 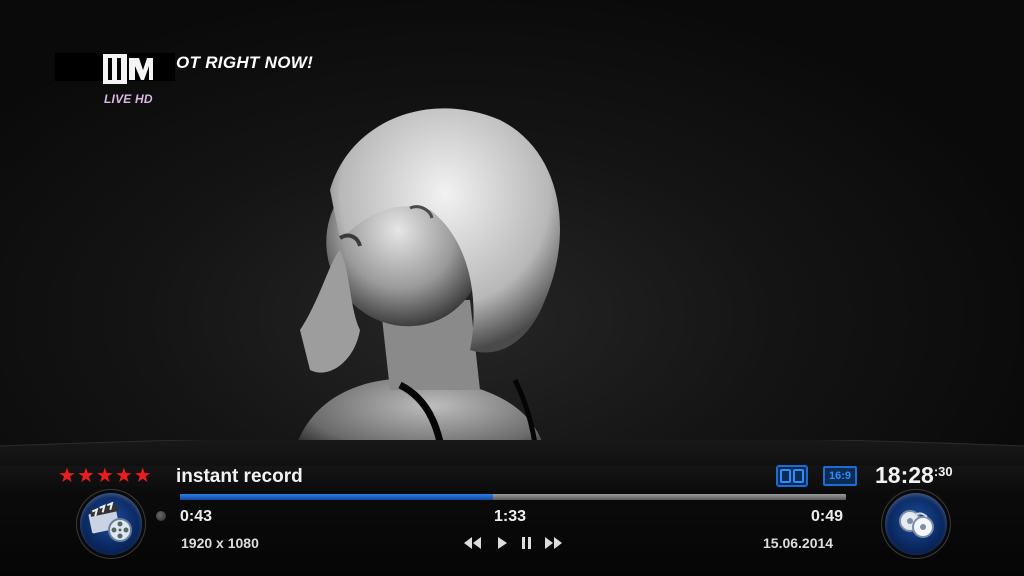 What do you see at coordinates (337, 497) in the screenshot?
I see `progress-fill` at bounding box center [337, 497].